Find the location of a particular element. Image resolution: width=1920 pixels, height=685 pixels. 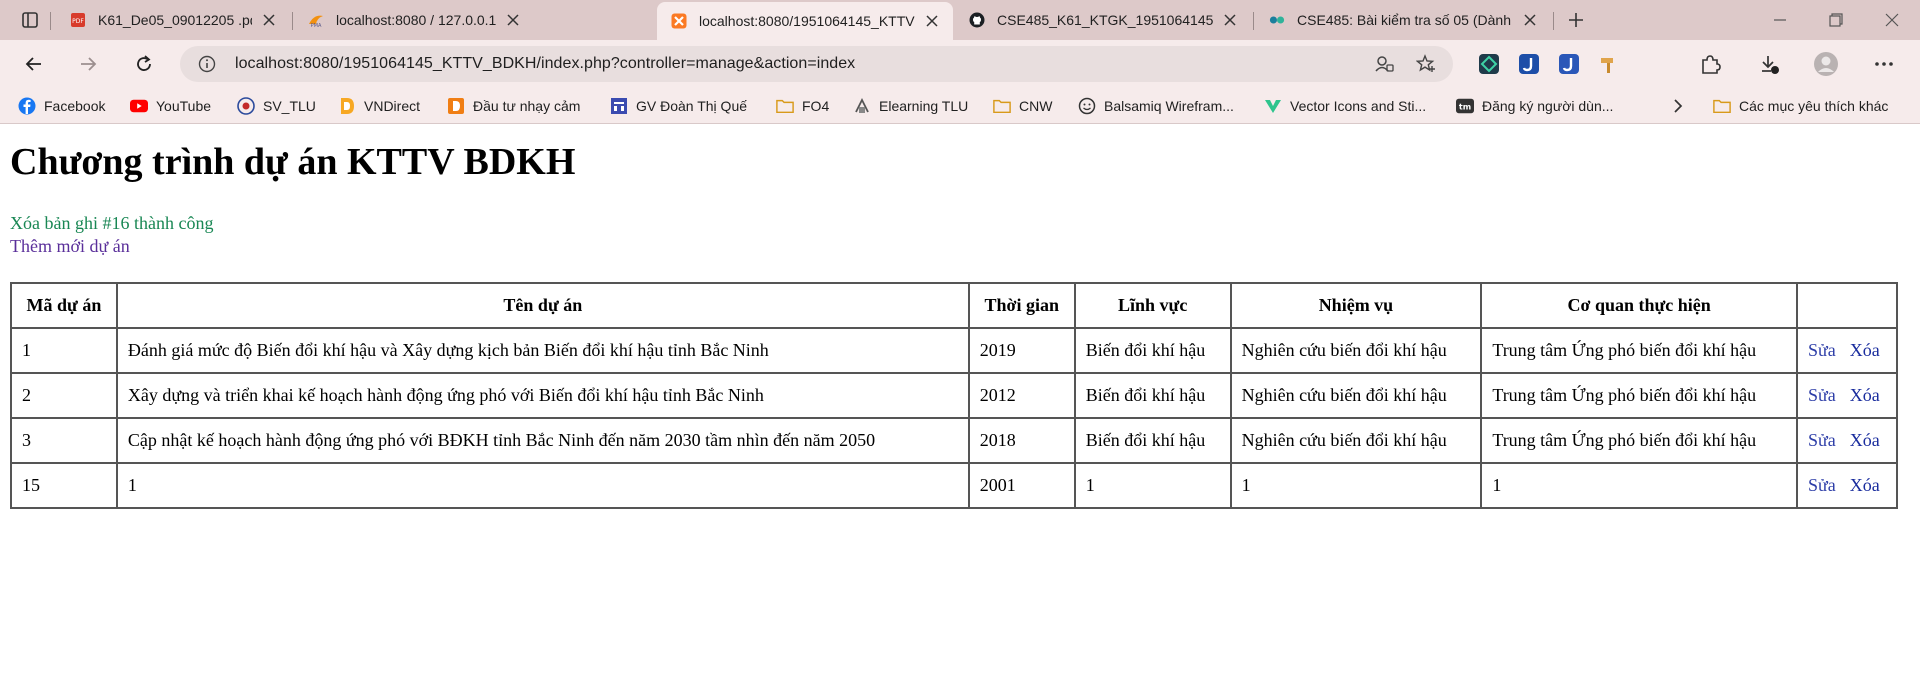

bookmark-label: Facebook is located at coordinates (75, 106).